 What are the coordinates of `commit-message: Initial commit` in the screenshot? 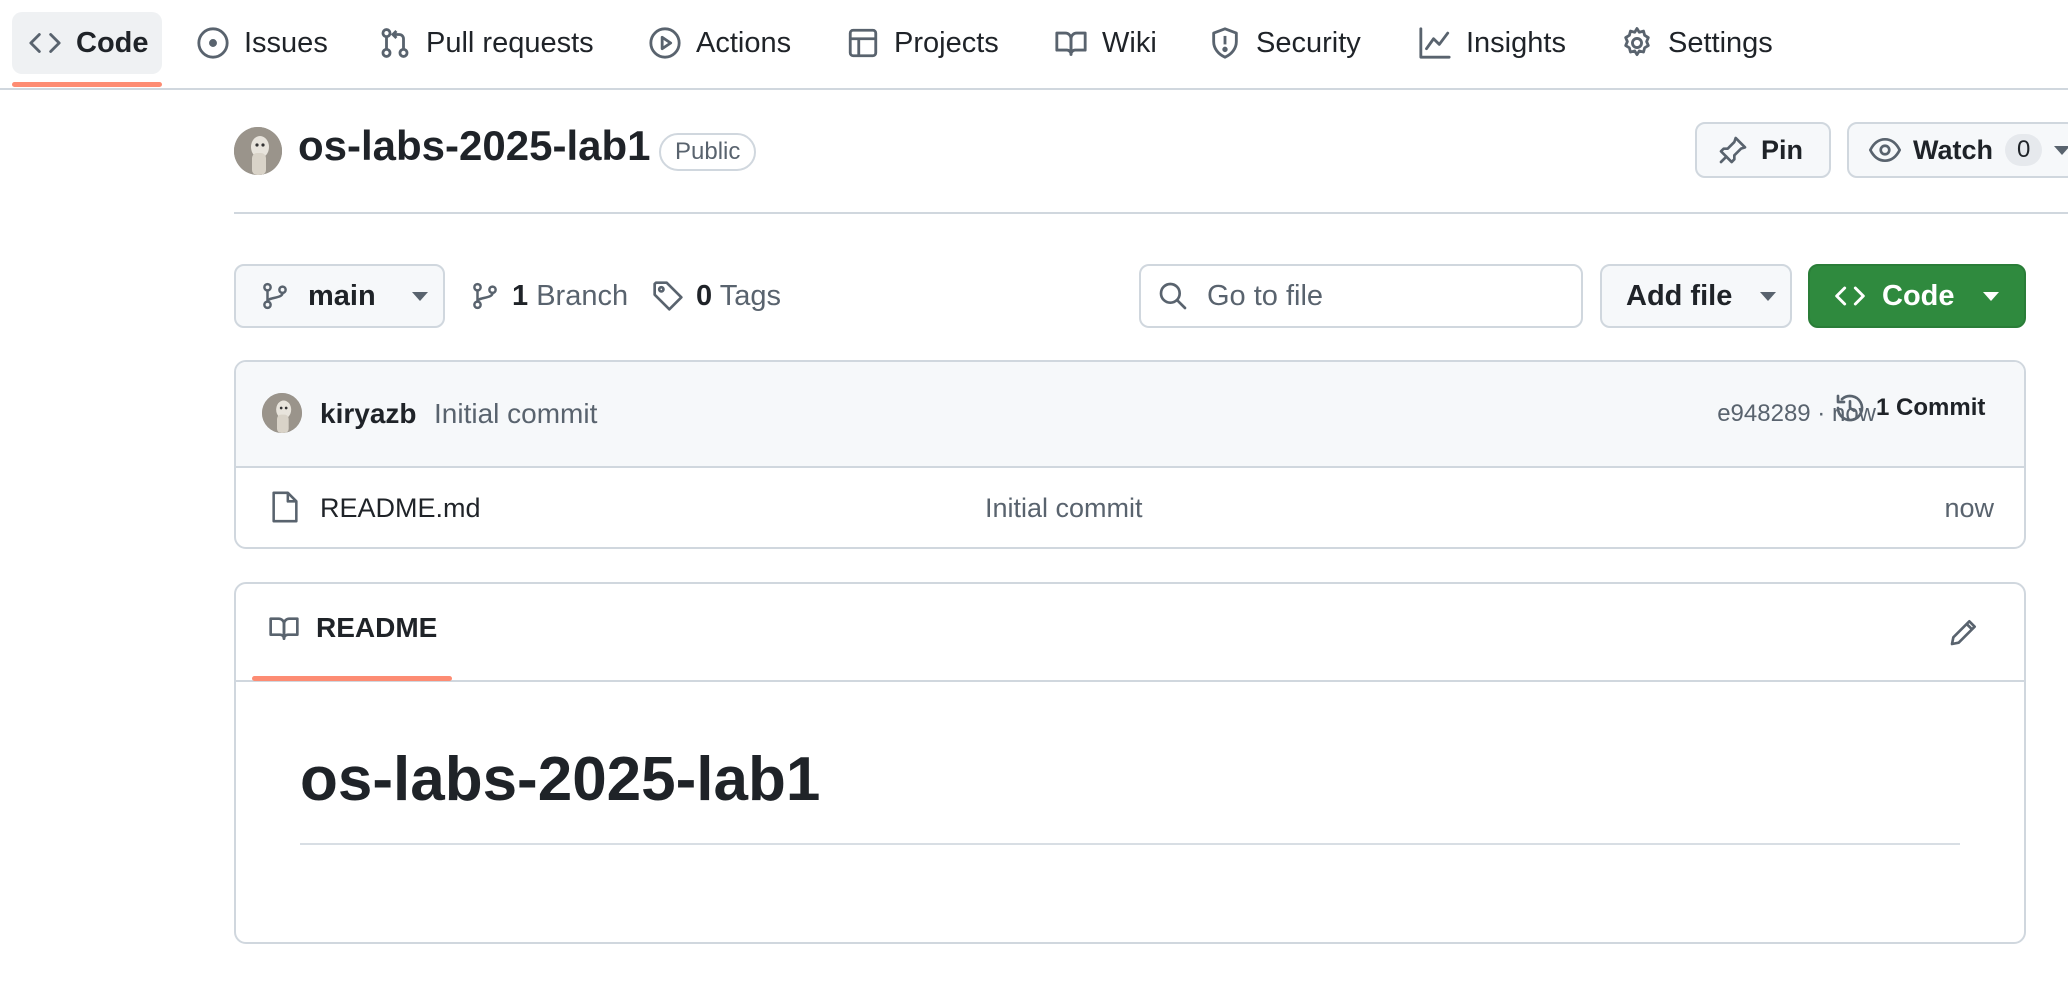 It's located at (515, 414).